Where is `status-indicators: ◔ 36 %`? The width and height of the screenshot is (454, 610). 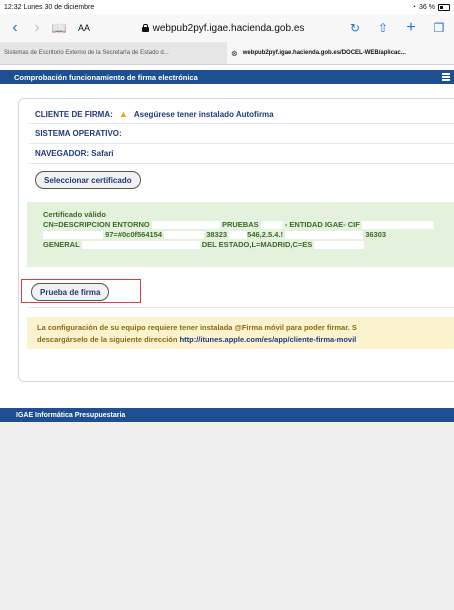
status-indicators: ◔ 36 % is located at coordinates (430, 7).